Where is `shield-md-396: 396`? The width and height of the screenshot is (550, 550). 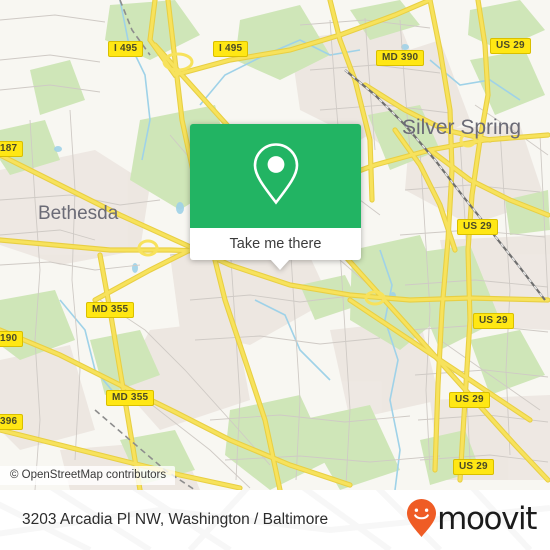 shield-md-396: 396 is located at coordinates (12, 422).